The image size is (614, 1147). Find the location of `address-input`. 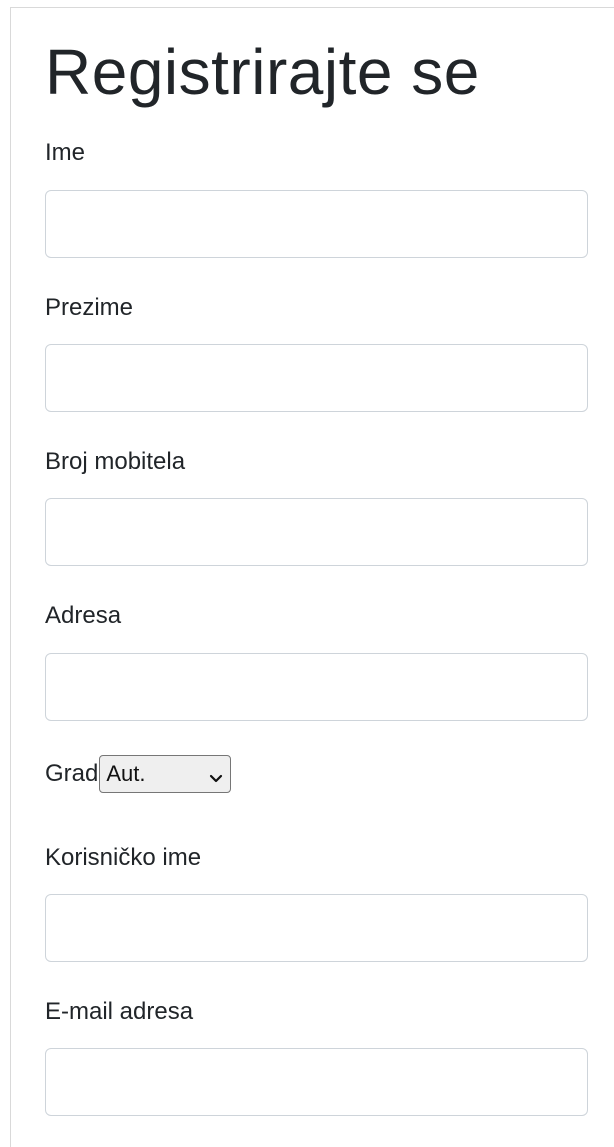

address-input is located at coordinates (316, 687).